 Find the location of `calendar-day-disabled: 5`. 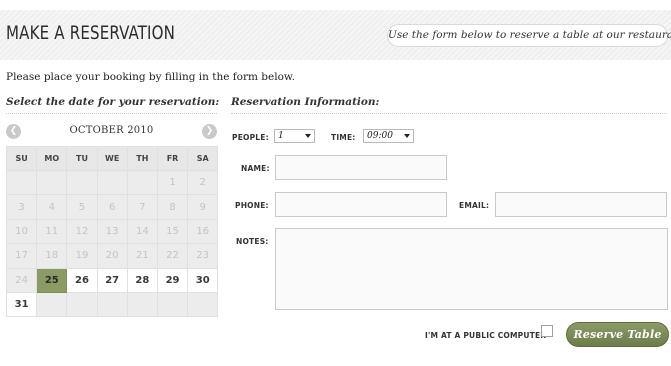

calendar-day-disabled: 5 is located at coordinates (82, 207).